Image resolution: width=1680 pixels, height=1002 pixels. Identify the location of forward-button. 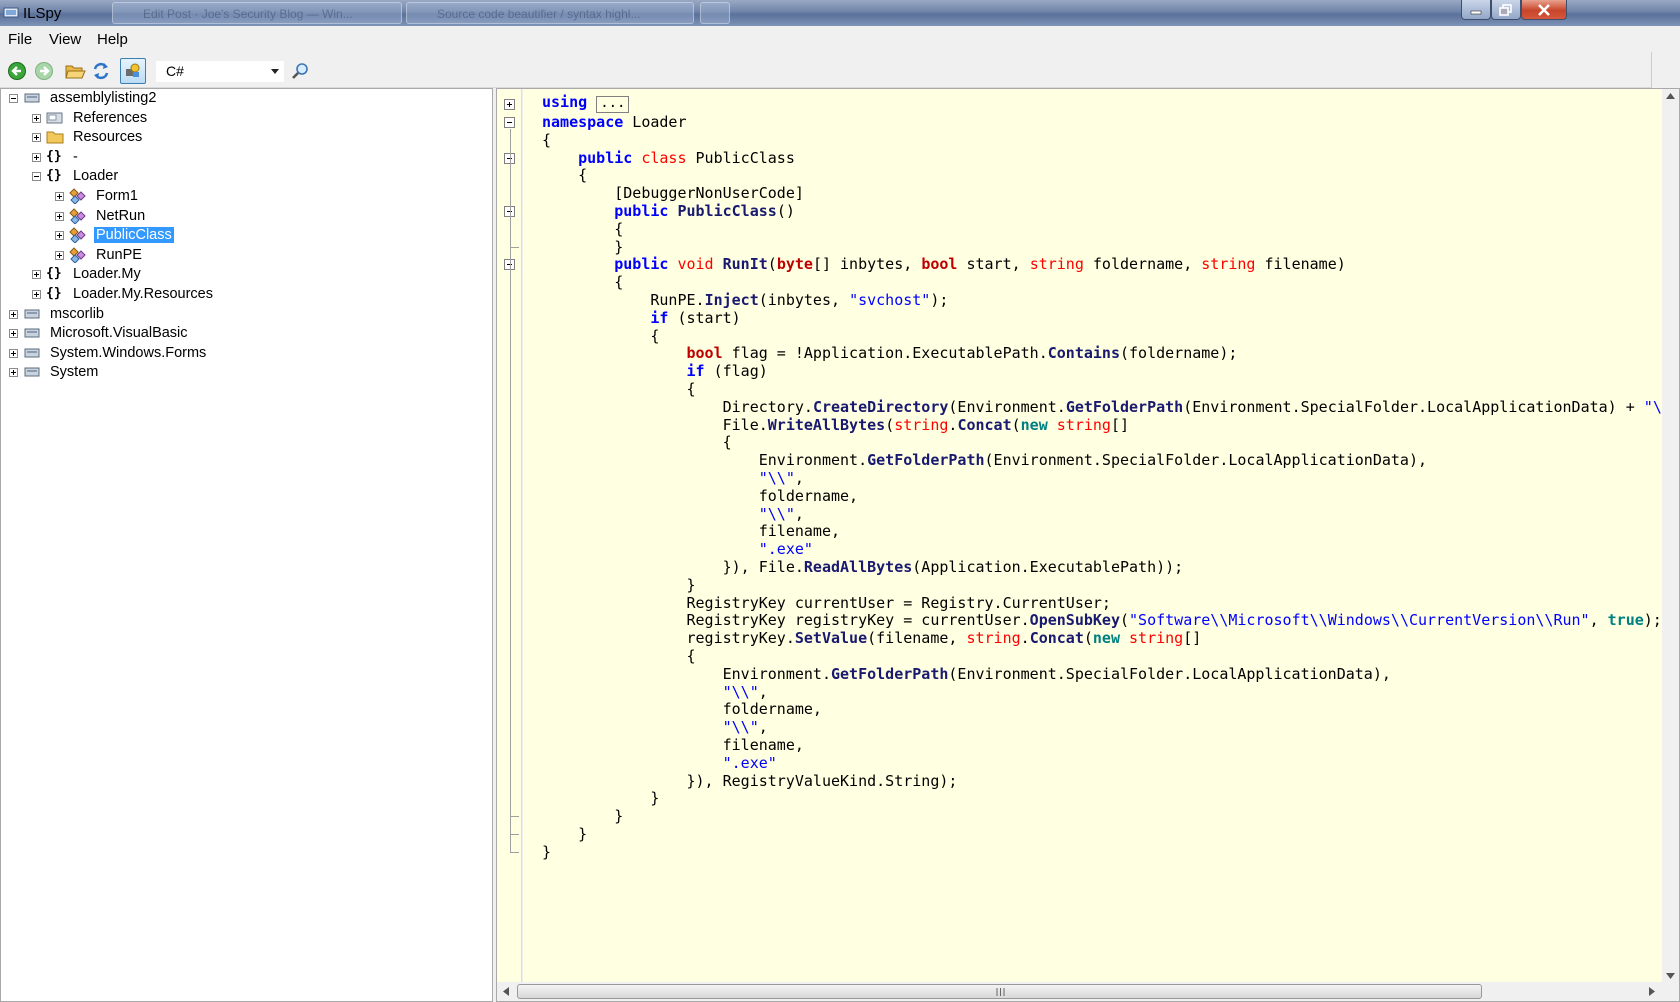
(44, 71).